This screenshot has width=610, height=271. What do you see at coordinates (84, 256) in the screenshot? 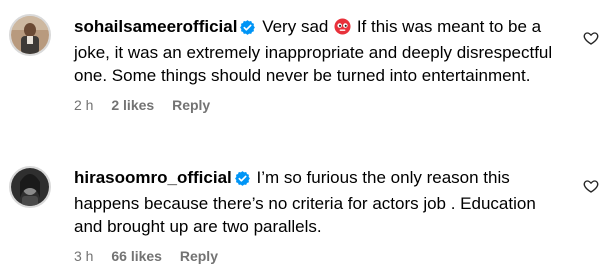
I see `timestamp: 3 h` at bounding box center [84, 256].